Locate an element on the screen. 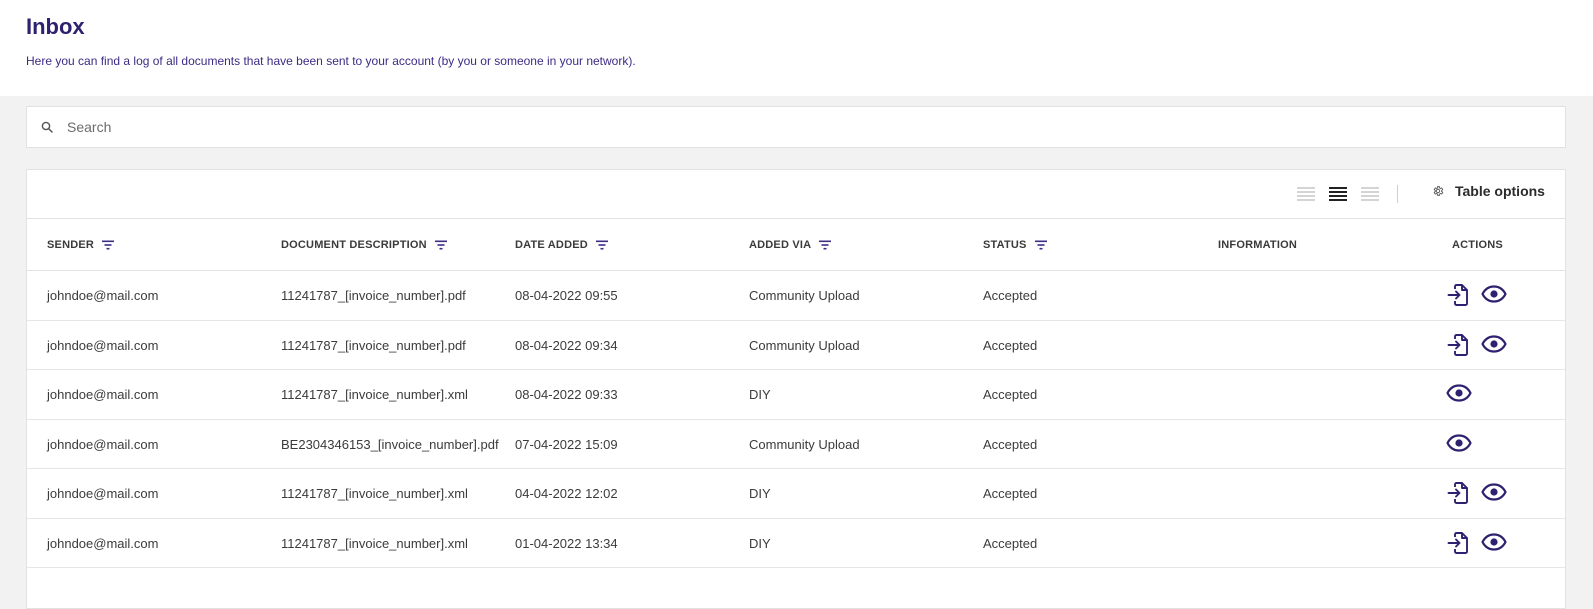  density-comfortable-icon is located at coordinates (1370, 194).